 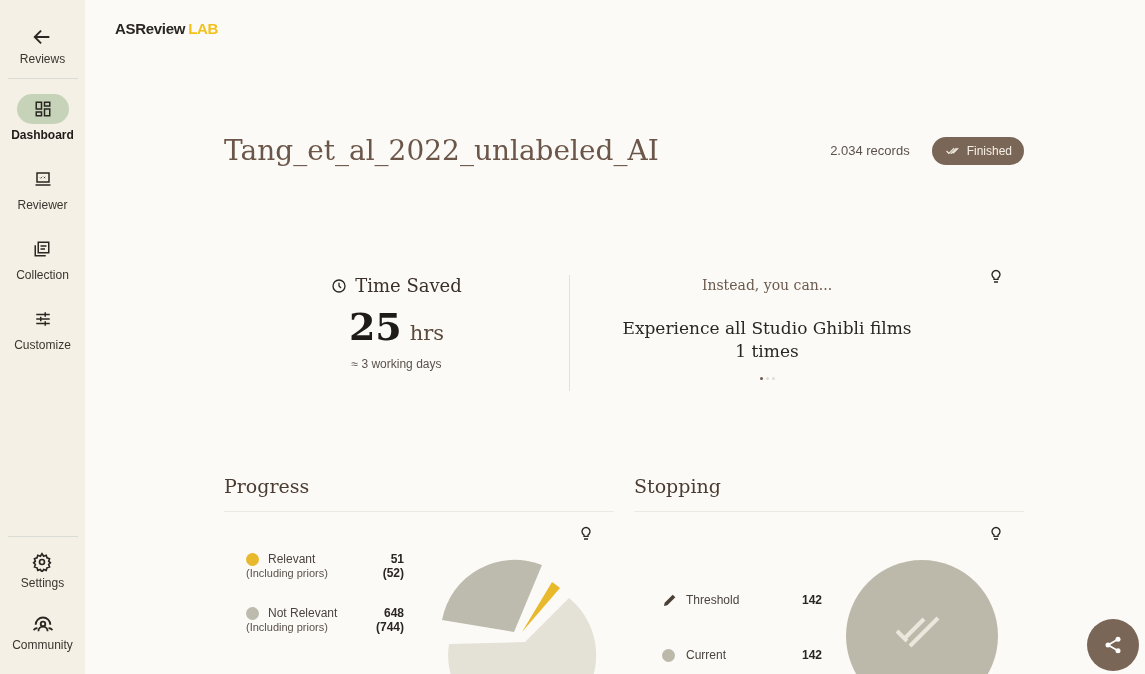 I want to click on stopping-title: Stopping, so click(x=678, y=486).